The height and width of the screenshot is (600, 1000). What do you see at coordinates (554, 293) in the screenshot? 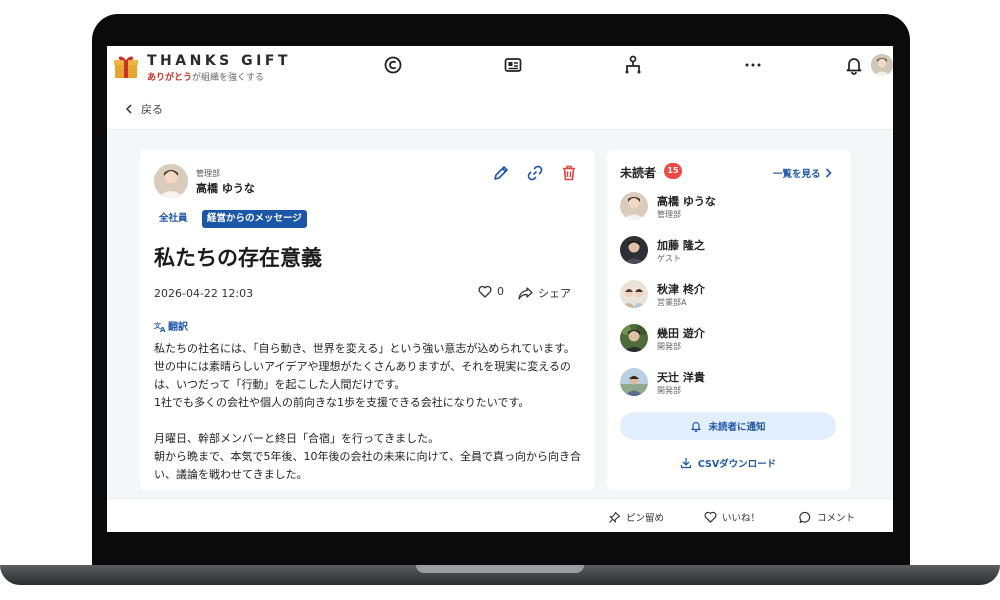
I see `share-label: シェア` at bounding box center [554, 293].